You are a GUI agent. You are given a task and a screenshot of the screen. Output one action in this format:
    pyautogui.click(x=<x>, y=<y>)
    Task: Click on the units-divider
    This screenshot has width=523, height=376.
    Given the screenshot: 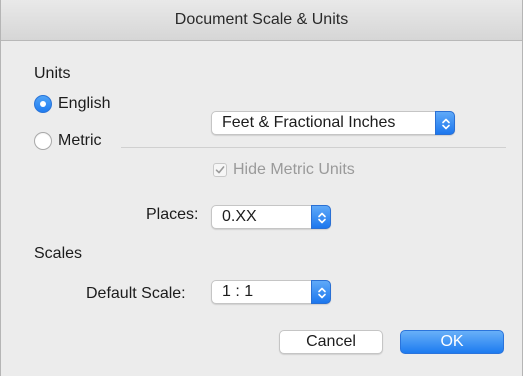 What is the action you would take?
    pyautogui.click(x=313, y=147)
    